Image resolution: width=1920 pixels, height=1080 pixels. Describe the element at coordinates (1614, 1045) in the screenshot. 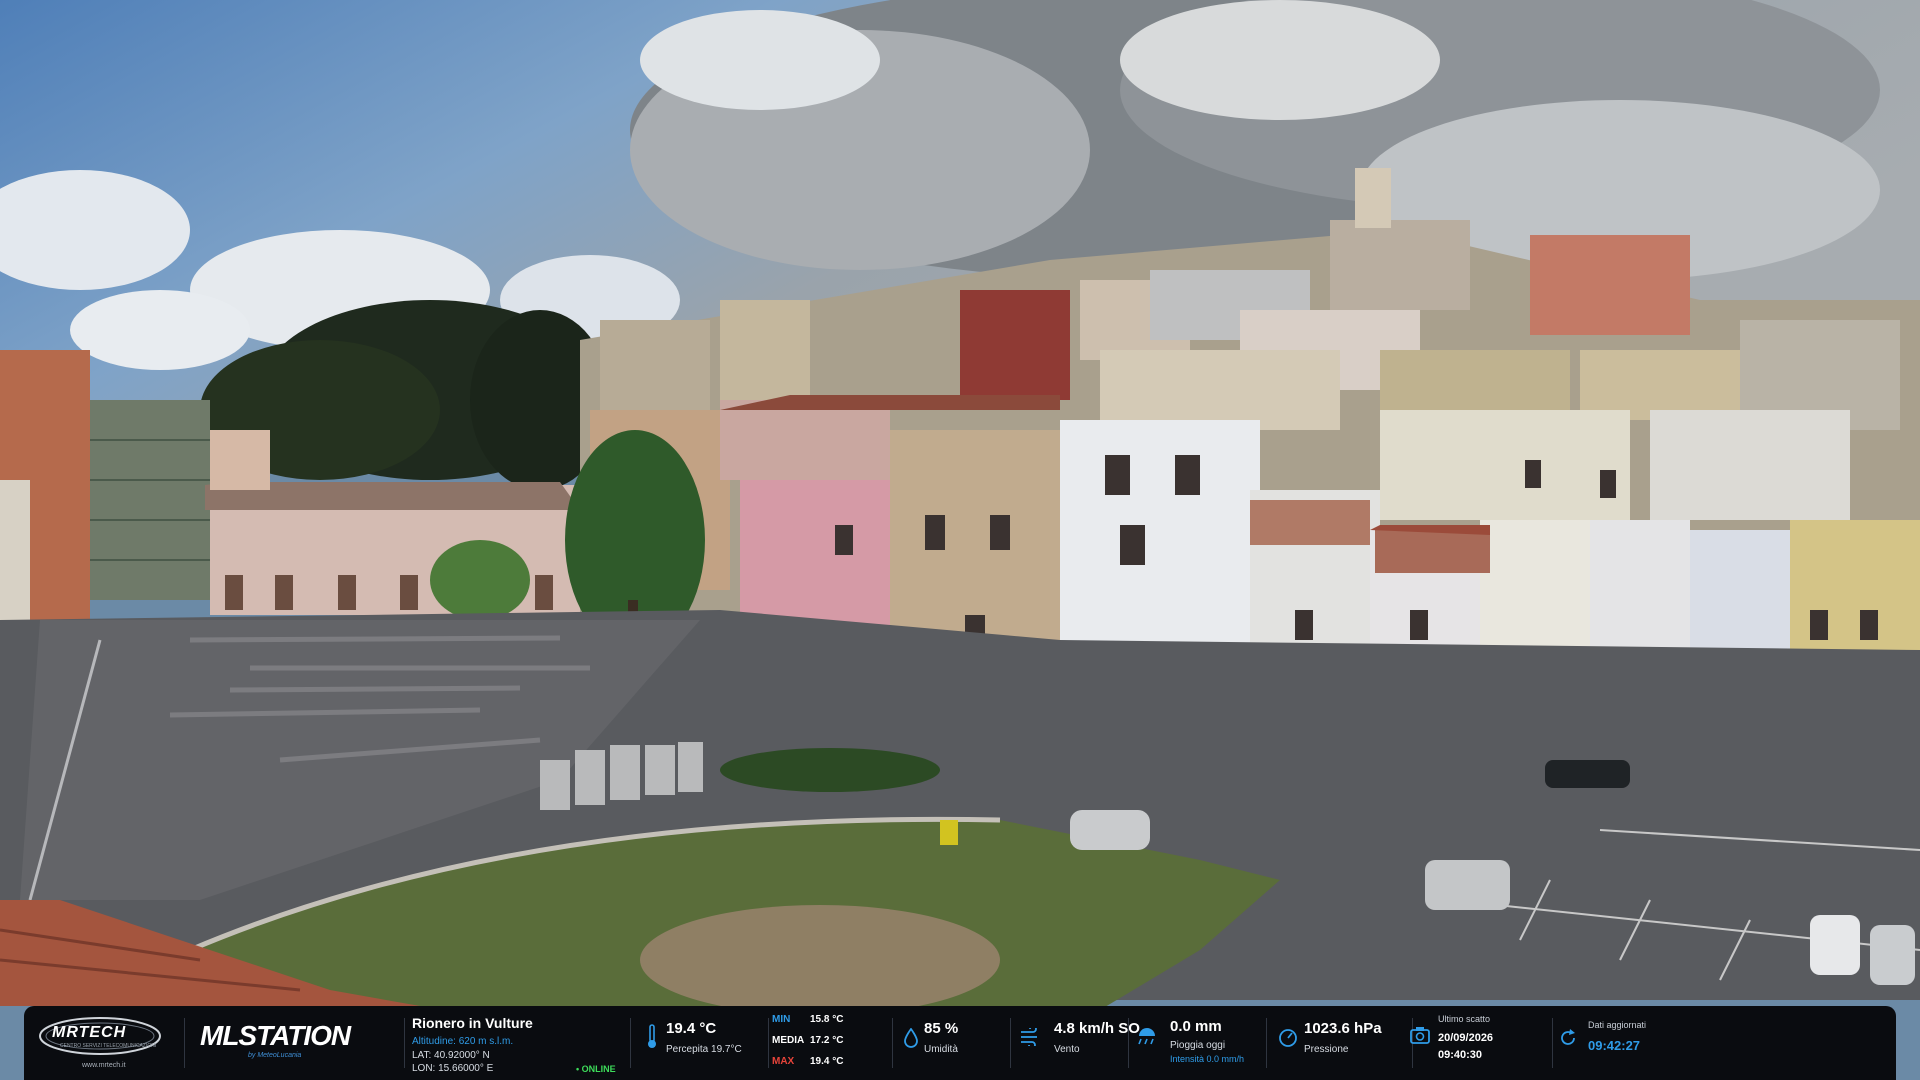

I see `updated-time: 09:42:27` at that location.